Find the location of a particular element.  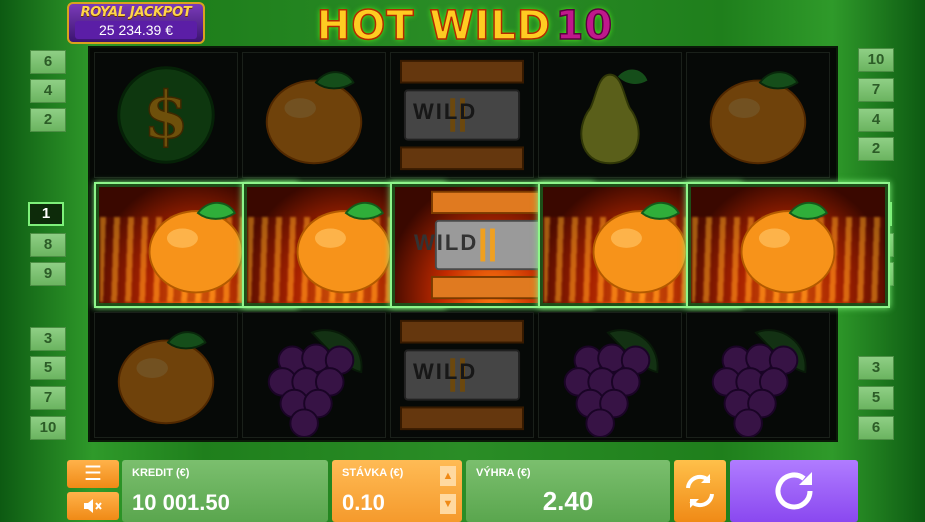

payline-indicator: 9 is located at coordinates (48, 274).